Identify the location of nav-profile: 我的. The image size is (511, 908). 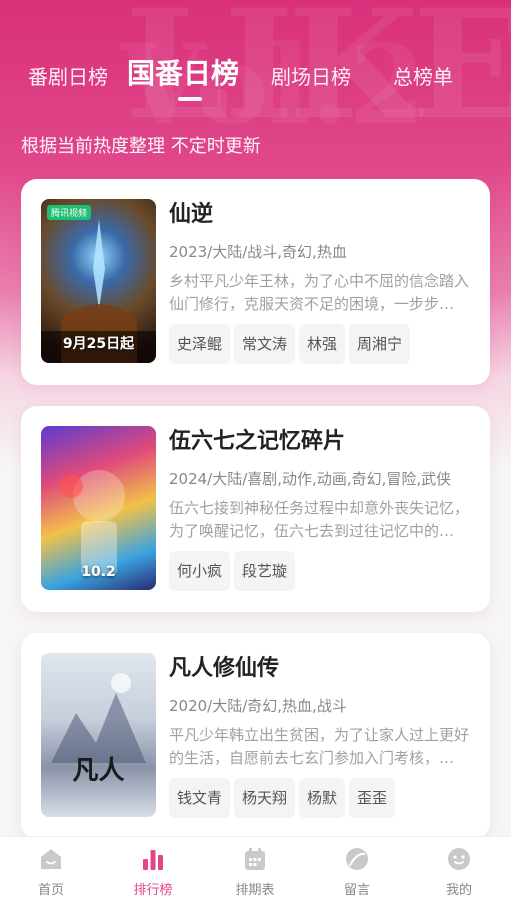
(459, 875).